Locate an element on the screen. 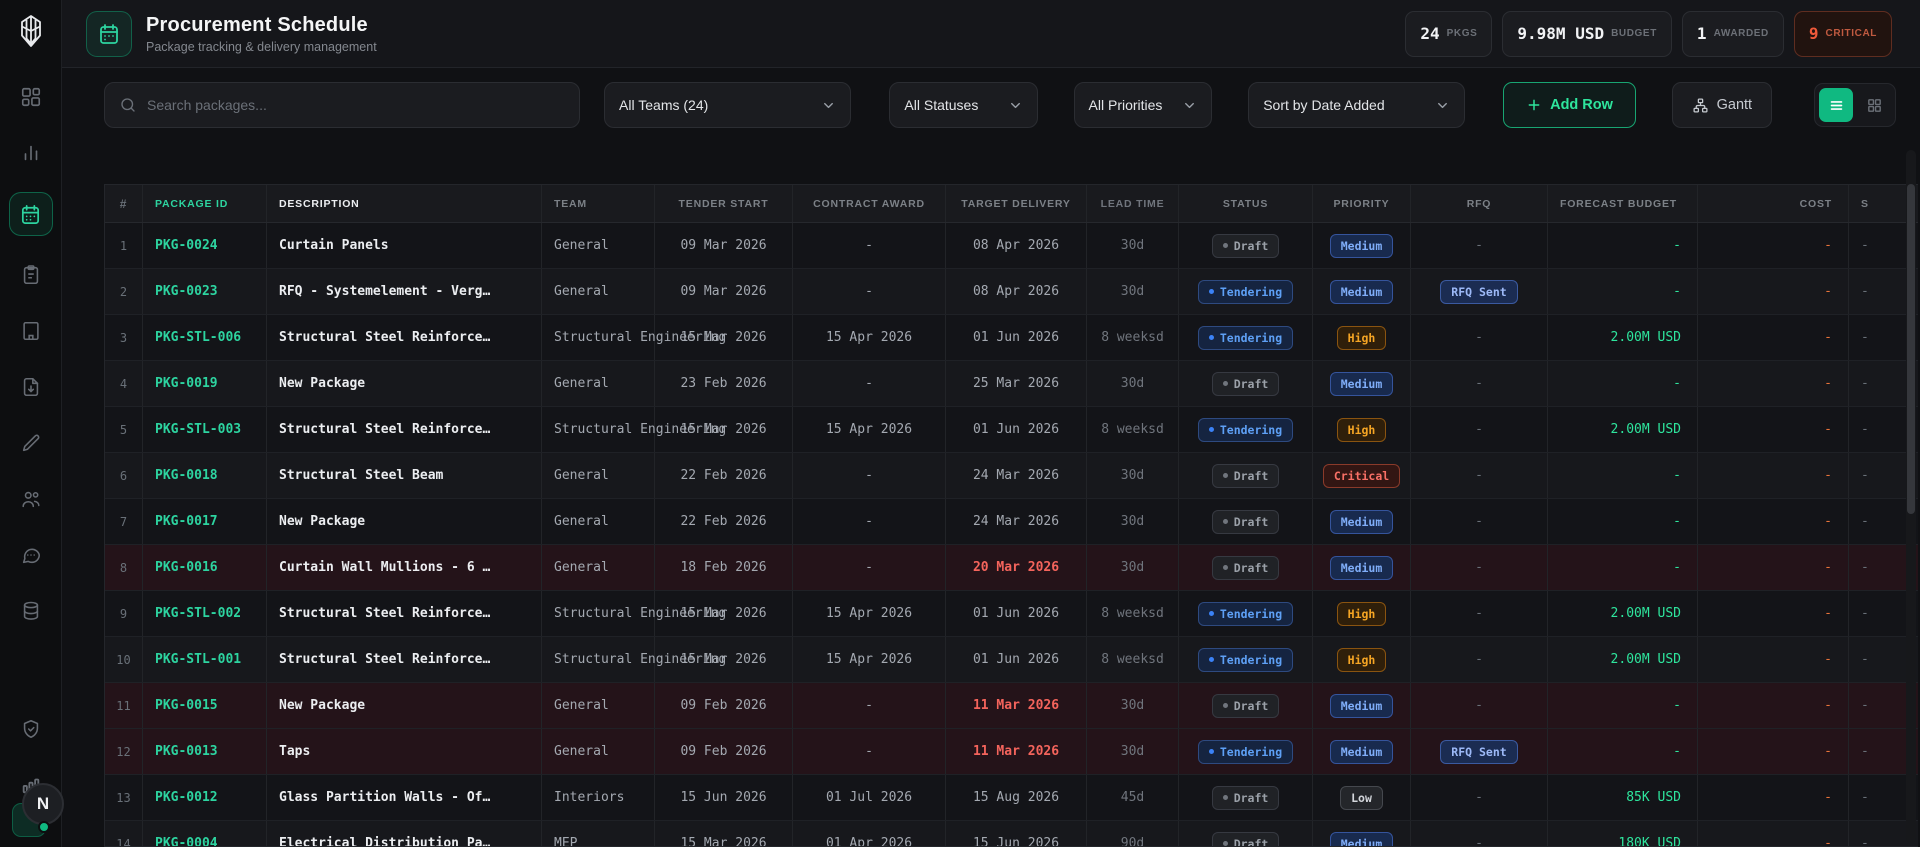  cell-package-id: PKG-0023 is located at coordinates (205, 291).